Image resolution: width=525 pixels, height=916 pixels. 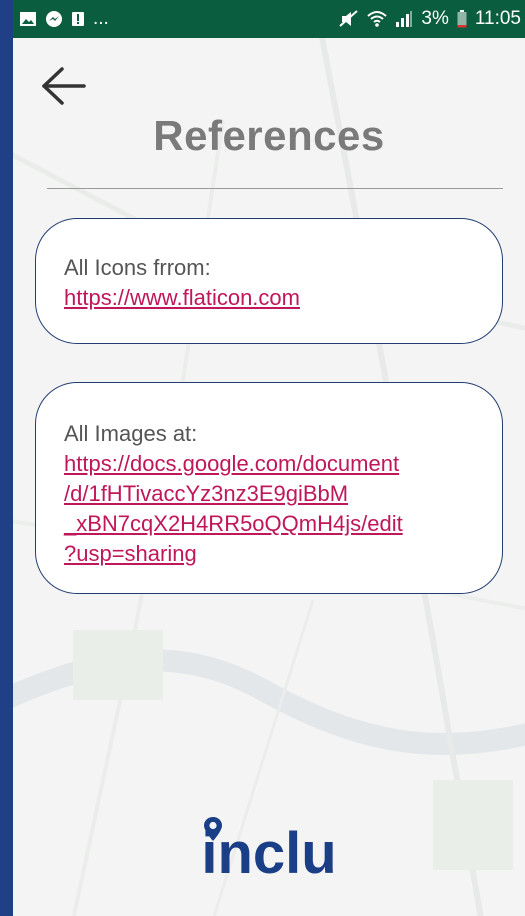 What do you see at coordinates (271, 524) in the screenshot?
I see `reference-link-line: _xBN7cqX2H4RR5oQQmH4js/edit` at bounding box center [271, 524].